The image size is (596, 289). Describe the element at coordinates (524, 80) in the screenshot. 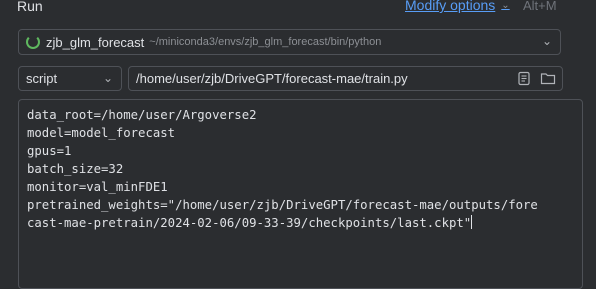

I see `file-icon` at that location.